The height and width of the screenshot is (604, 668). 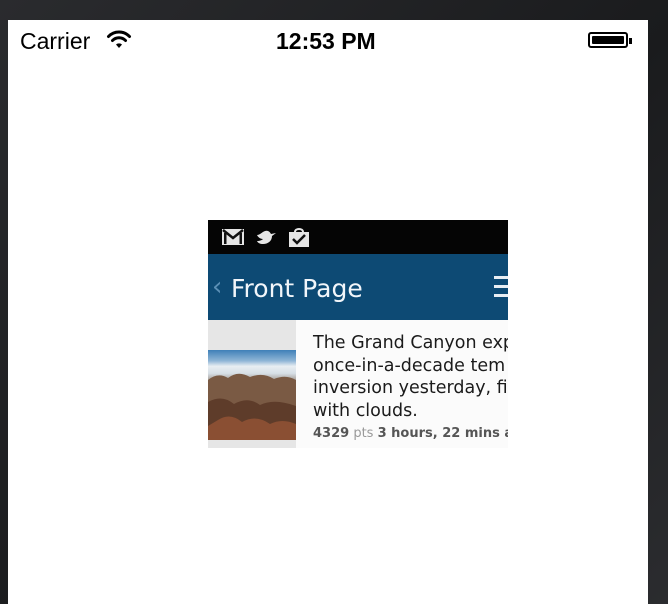 What do you see at coordinates (233, 237) in the screenshot?
I see `gmail-icon` at bounding box center [233, 237].